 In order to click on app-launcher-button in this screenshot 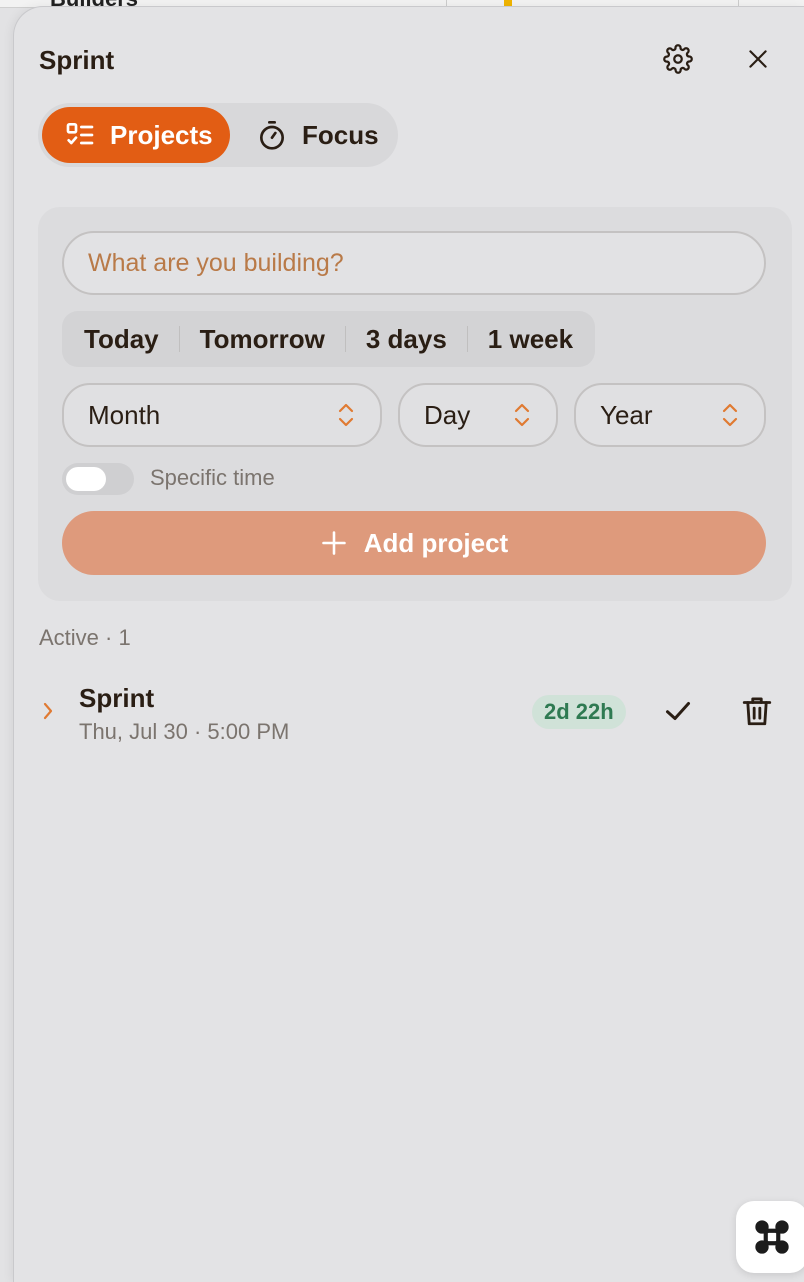, I will do `click(770, 1237)`.